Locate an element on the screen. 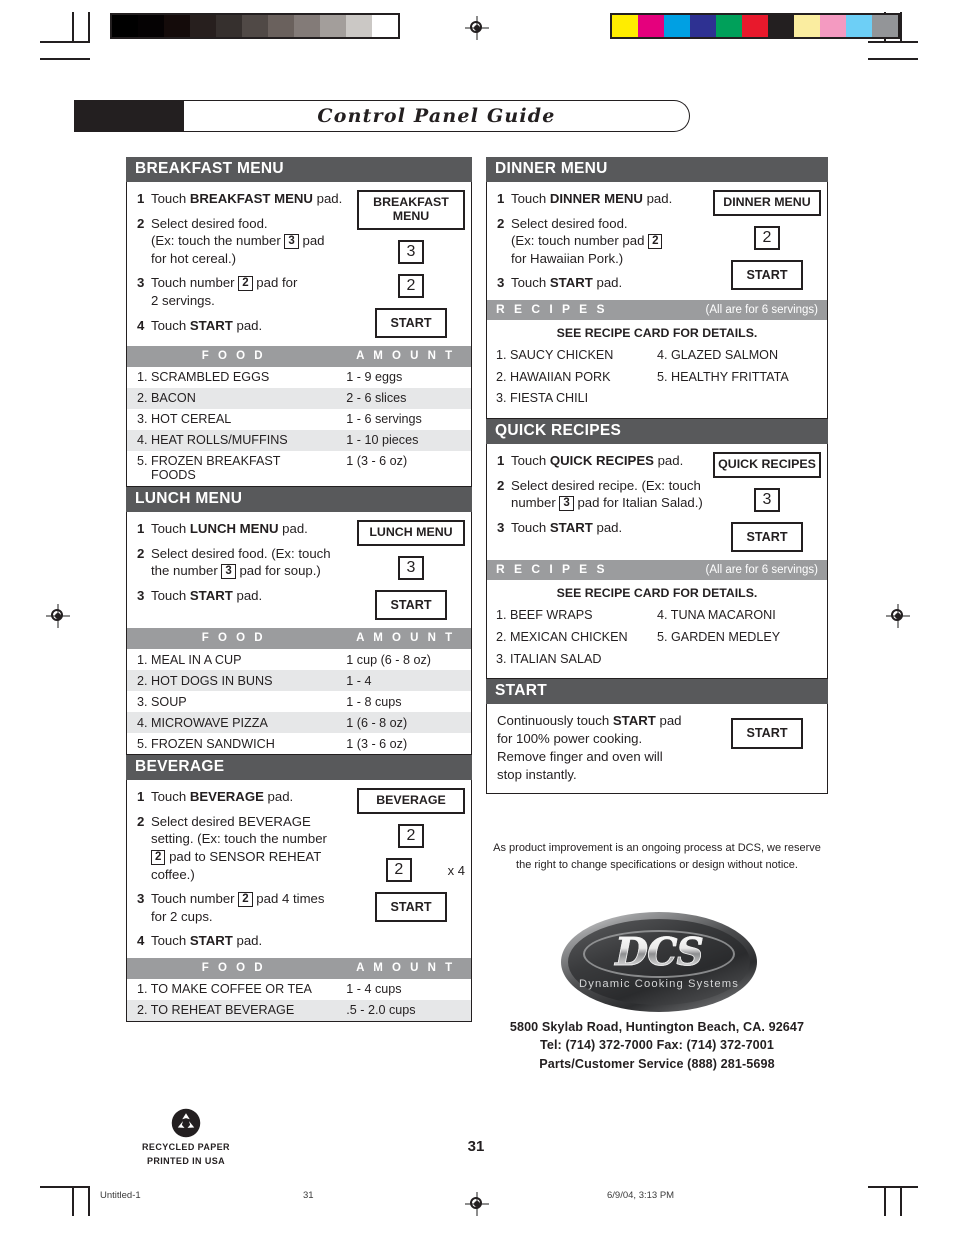 This screenshot has width=954, height=1235. column-header-amount: A M O U N T is located at coordinates (405, 356).